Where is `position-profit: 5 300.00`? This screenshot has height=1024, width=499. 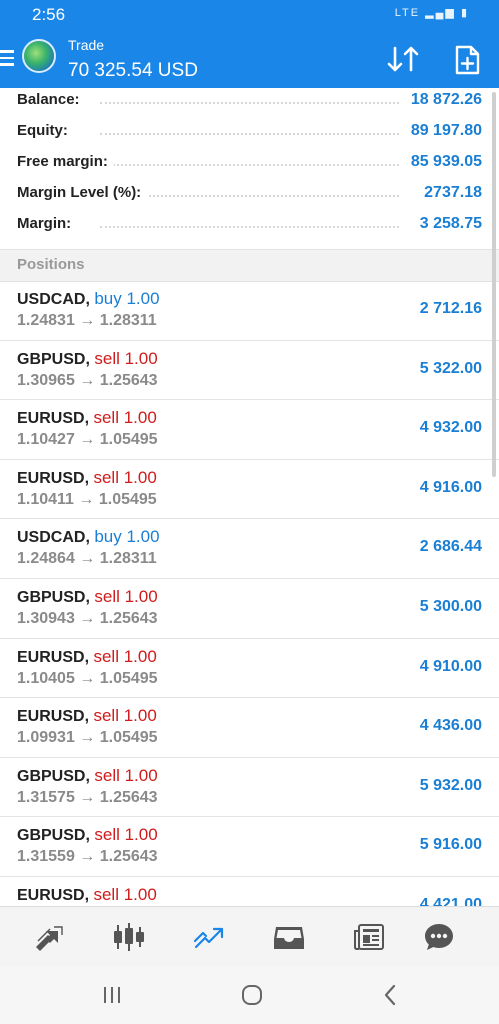
position-profit: 5 300.00 is located at coordinates (450, 606).